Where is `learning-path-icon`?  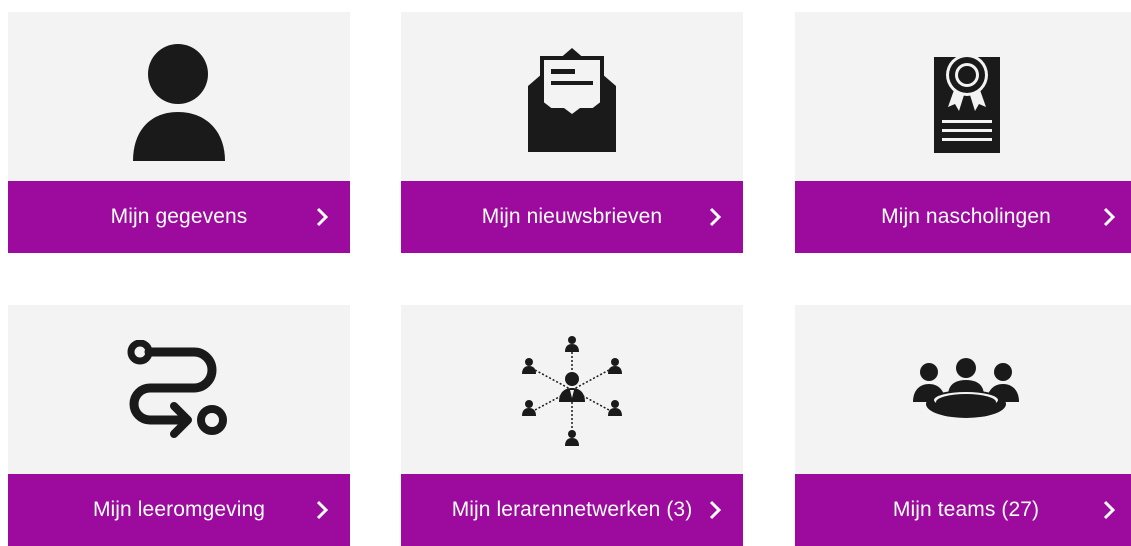 learning-path-icon is located at coordinates (179, 389).